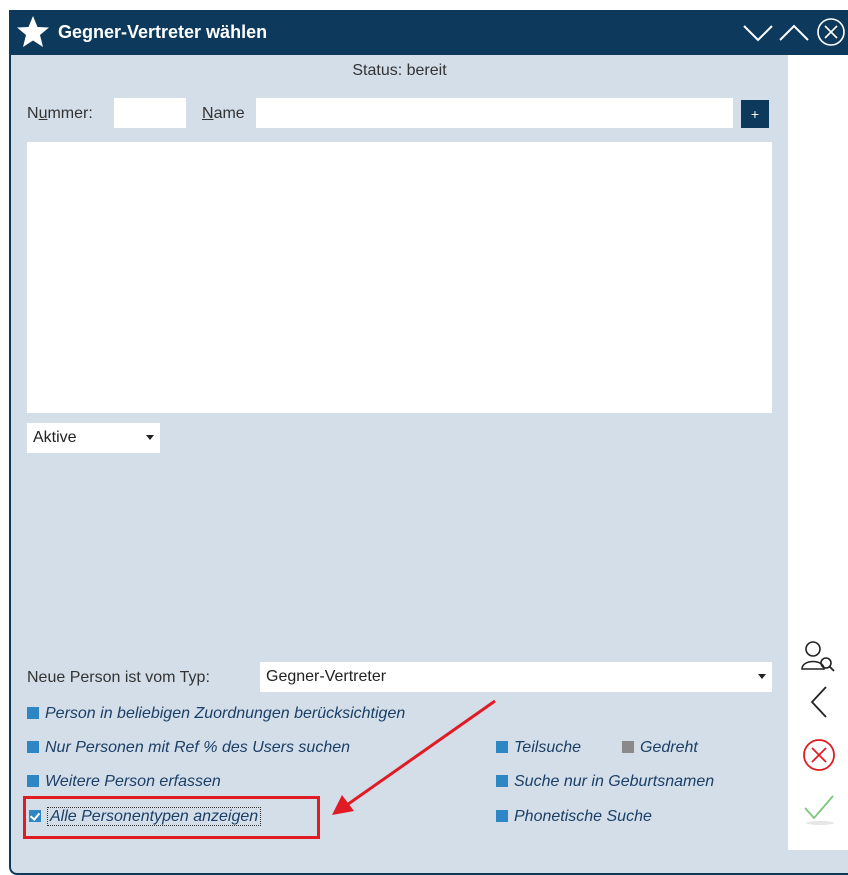 Image resolution: width=848 pixels, height=875 pixels. What do you see at coordinates (818, 657) in the screenshot?
I see `person-search-icon` at bounding box center [818, 657].